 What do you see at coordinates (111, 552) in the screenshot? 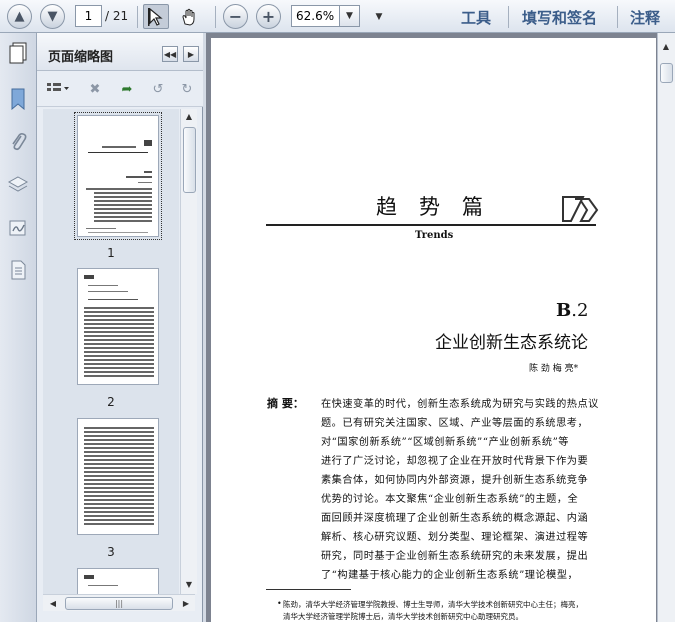
I see `thumbnail-label: 3` at bounding box center [111, 552].